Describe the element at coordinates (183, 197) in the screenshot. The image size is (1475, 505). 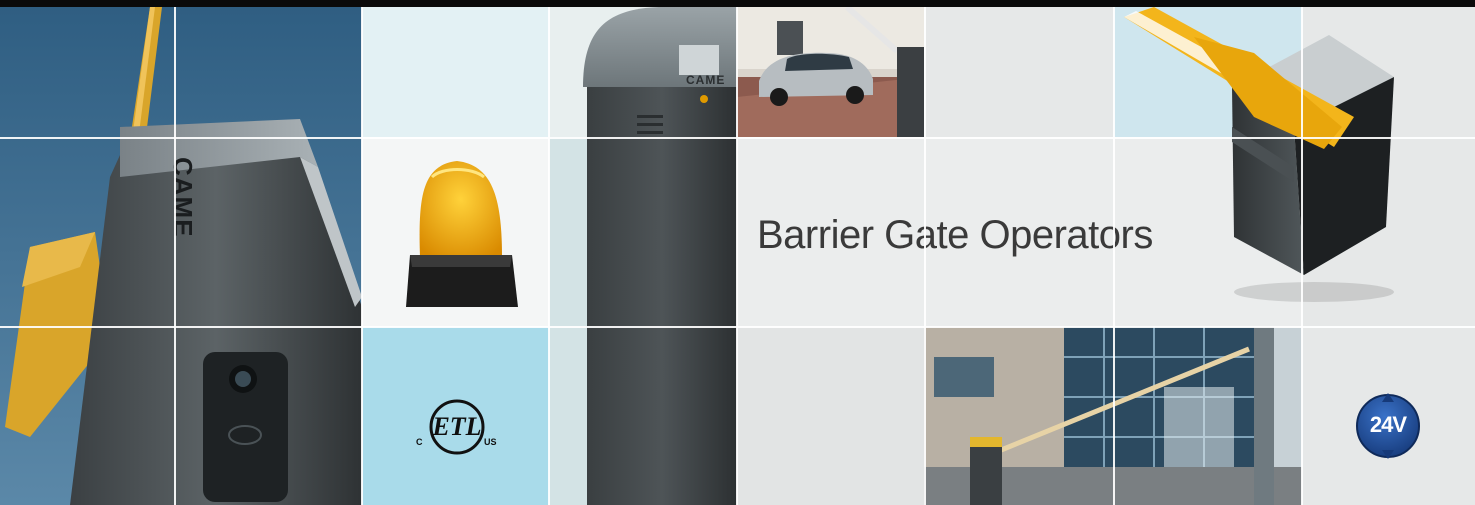
I see `came-logo-housing: CAME` at that location.